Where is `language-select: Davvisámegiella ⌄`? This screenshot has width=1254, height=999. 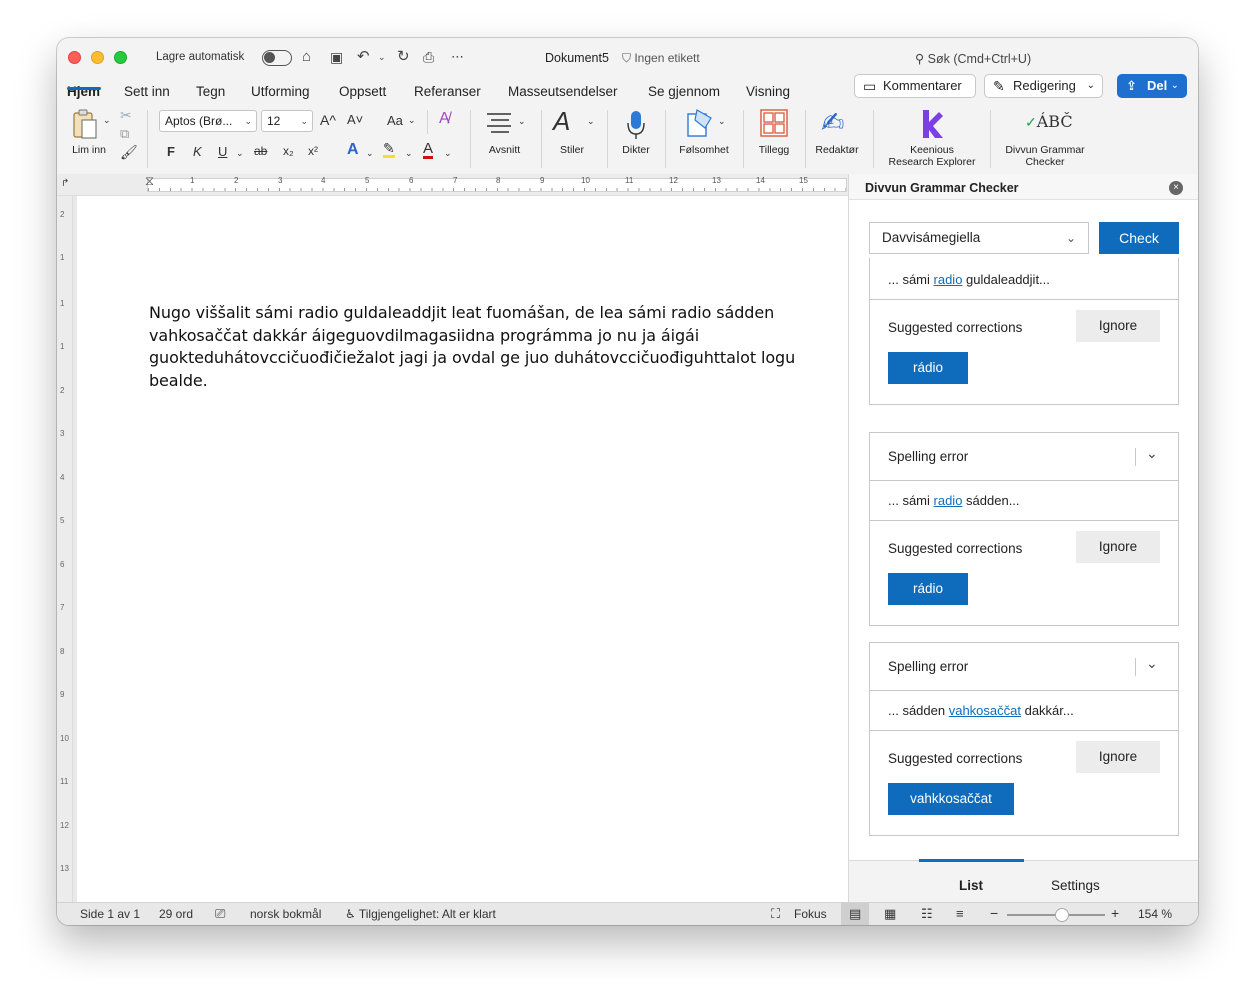
language-select: Davvisámegiella ⌄ is located at coordinates (979, 238).